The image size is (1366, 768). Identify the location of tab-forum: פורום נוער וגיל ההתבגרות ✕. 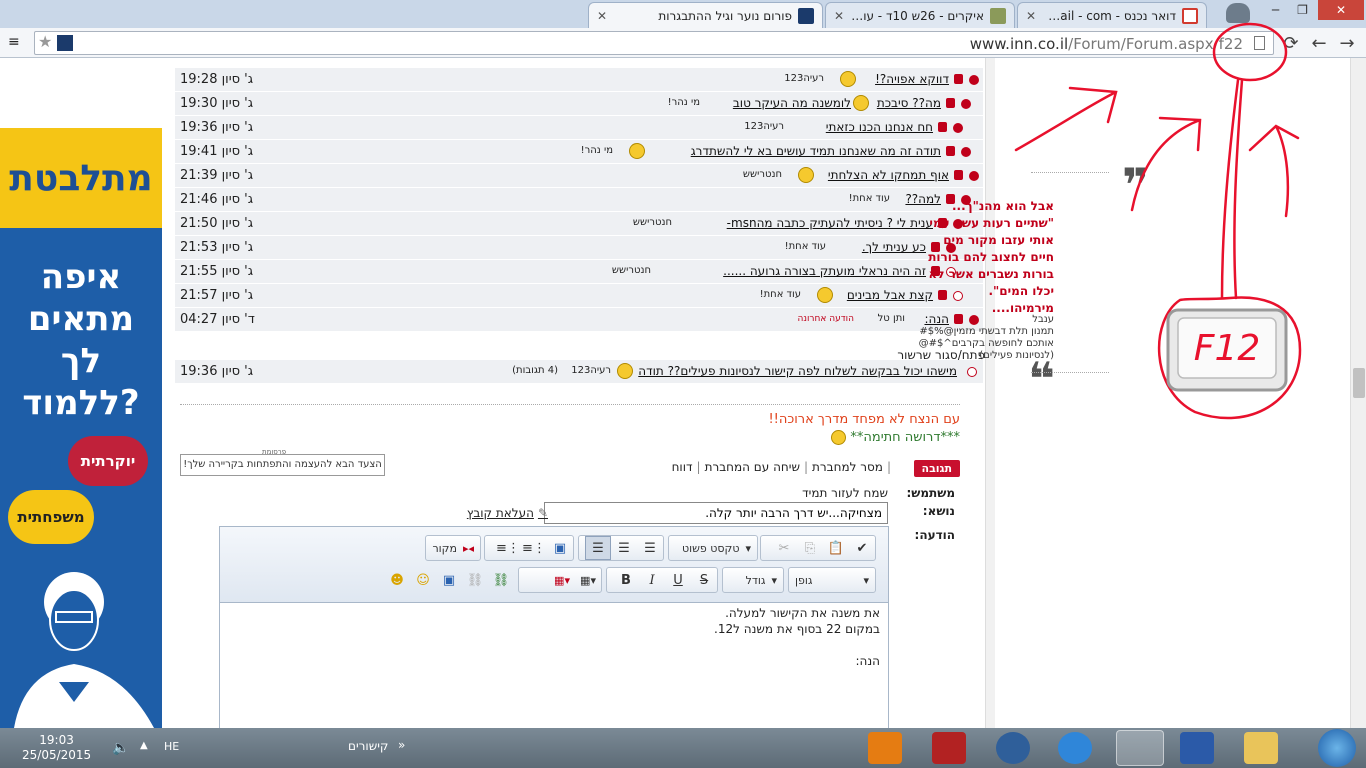
(705, 15).